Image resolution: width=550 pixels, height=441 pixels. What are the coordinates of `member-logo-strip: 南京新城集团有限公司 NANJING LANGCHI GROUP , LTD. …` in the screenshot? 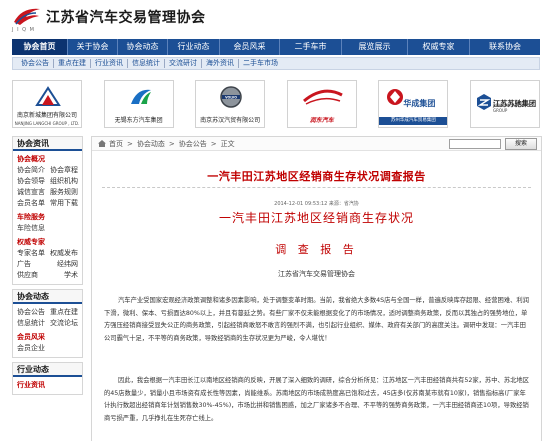 It's located at (276, 104).